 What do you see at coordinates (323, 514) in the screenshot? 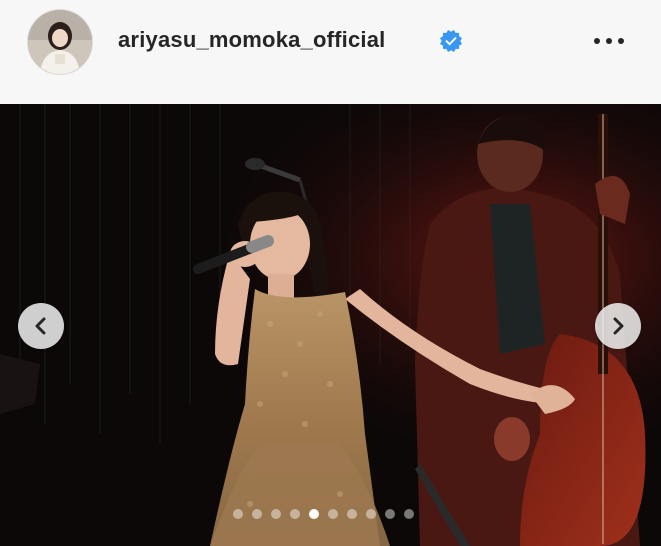
I see `carousel-indicator` at bounding box center [323, 514].